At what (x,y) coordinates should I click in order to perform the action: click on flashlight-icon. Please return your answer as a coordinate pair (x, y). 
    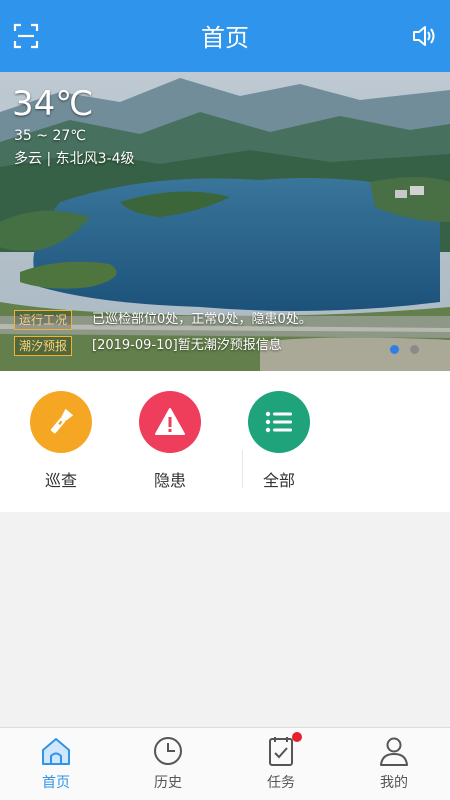
    Looking at the image, I should click on (61, 422).